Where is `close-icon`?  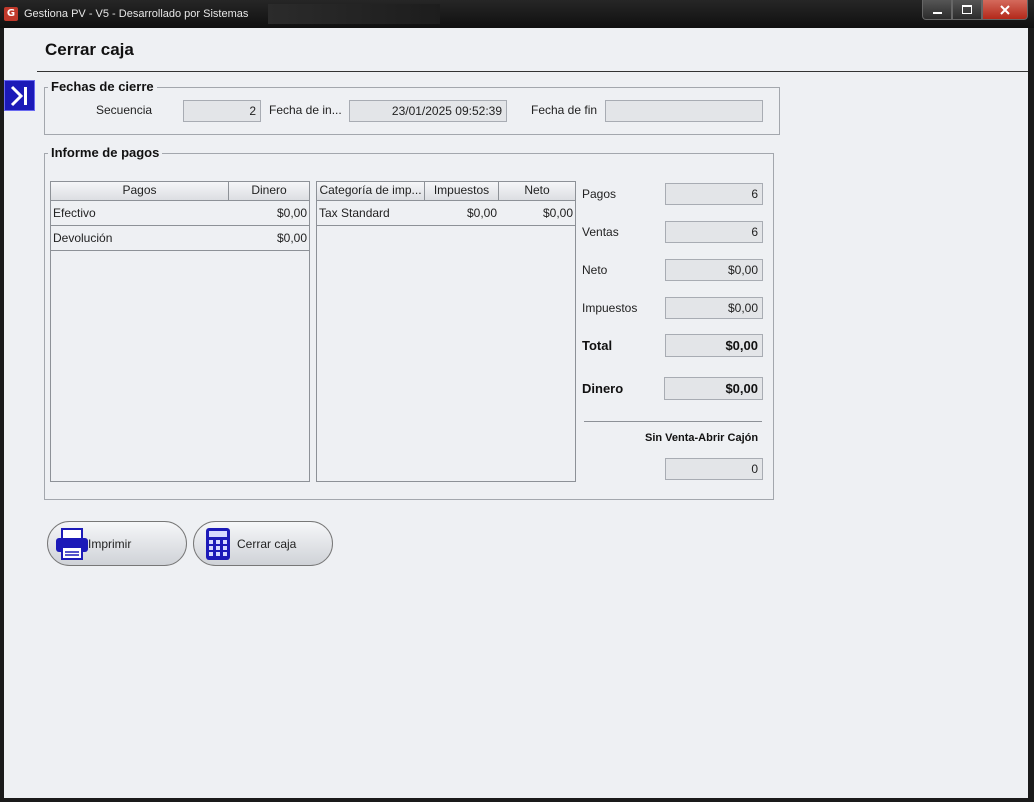 close-icon is located at coordinates (1005, 9).